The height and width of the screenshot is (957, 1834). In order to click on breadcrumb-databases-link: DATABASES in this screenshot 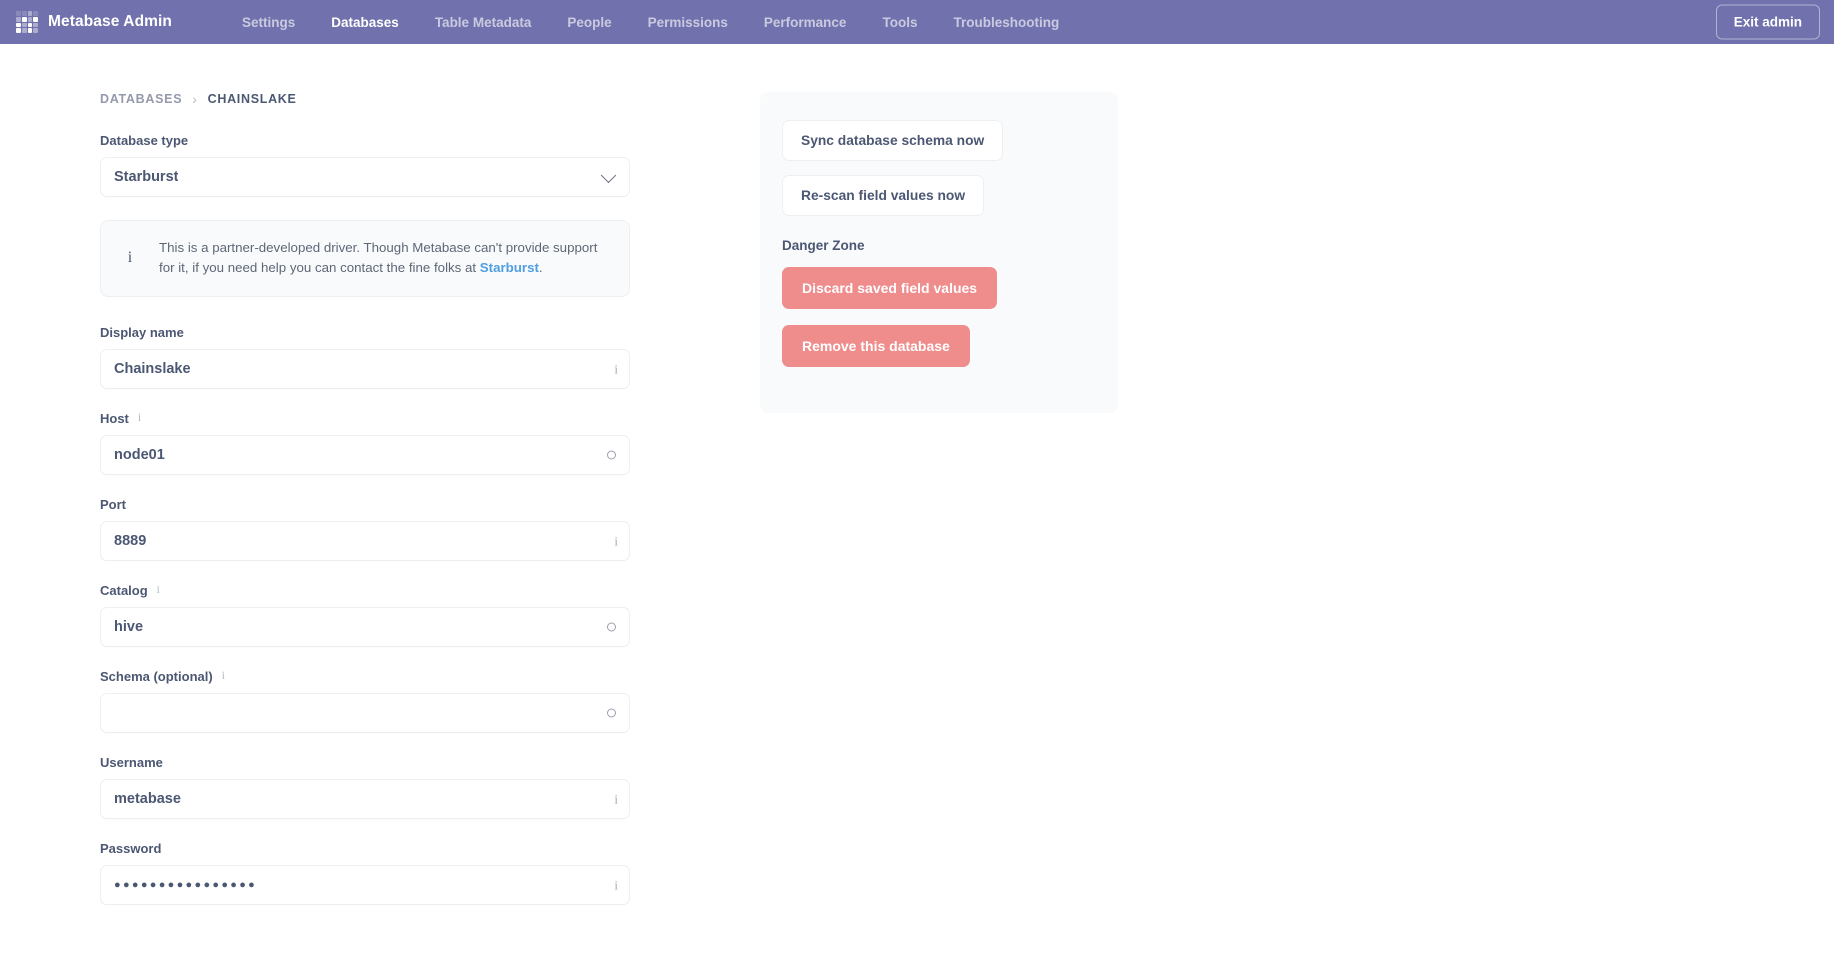, I will do `click(141, 99)`.